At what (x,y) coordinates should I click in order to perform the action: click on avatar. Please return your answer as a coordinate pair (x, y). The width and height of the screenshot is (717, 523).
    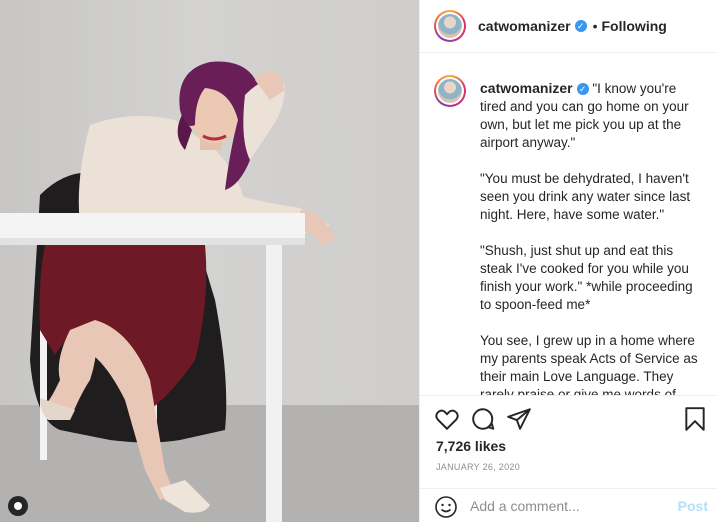
    Looking at the image, I should click on (450, 26).